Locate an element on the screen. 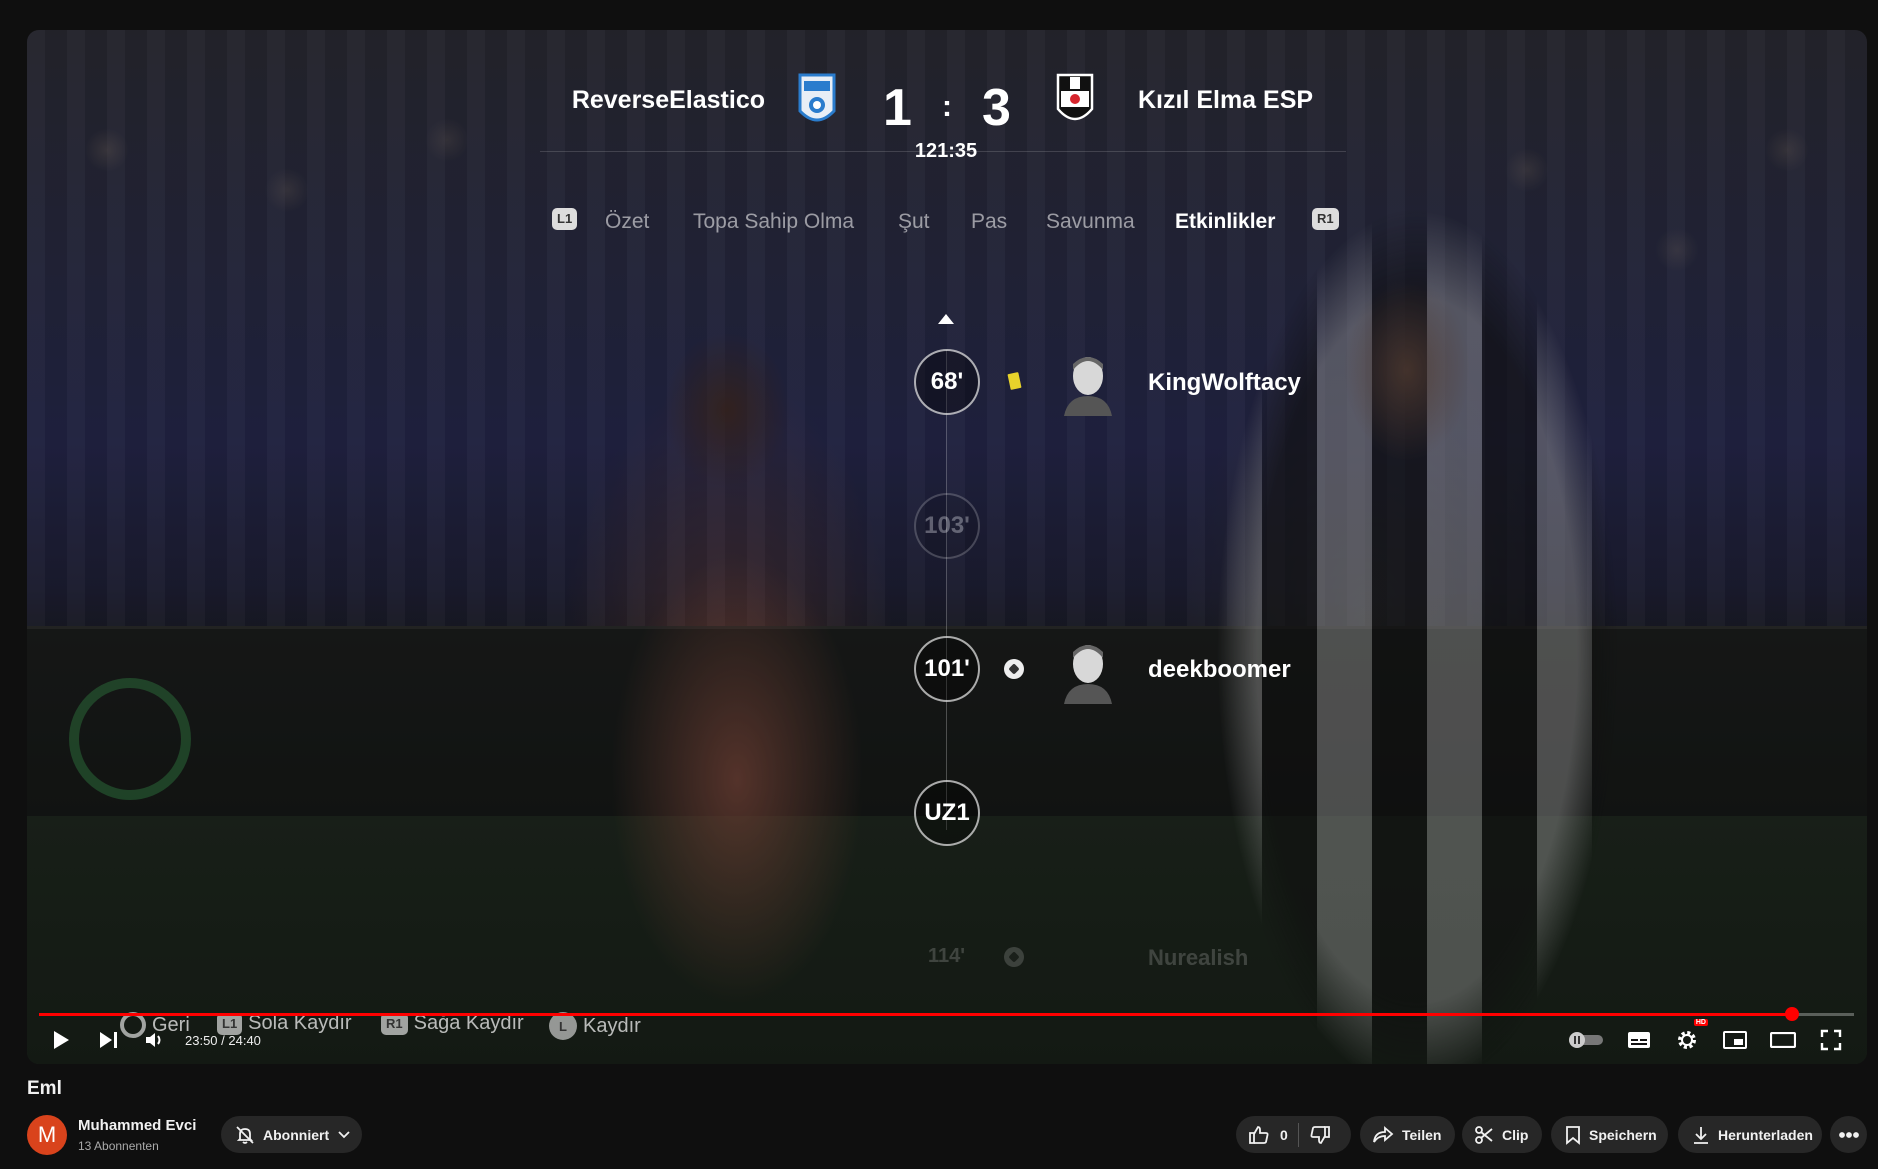 The height and width of the screenshot is (1169, 1878). clip-button: Clip is located at coordinates (1502, 1134).